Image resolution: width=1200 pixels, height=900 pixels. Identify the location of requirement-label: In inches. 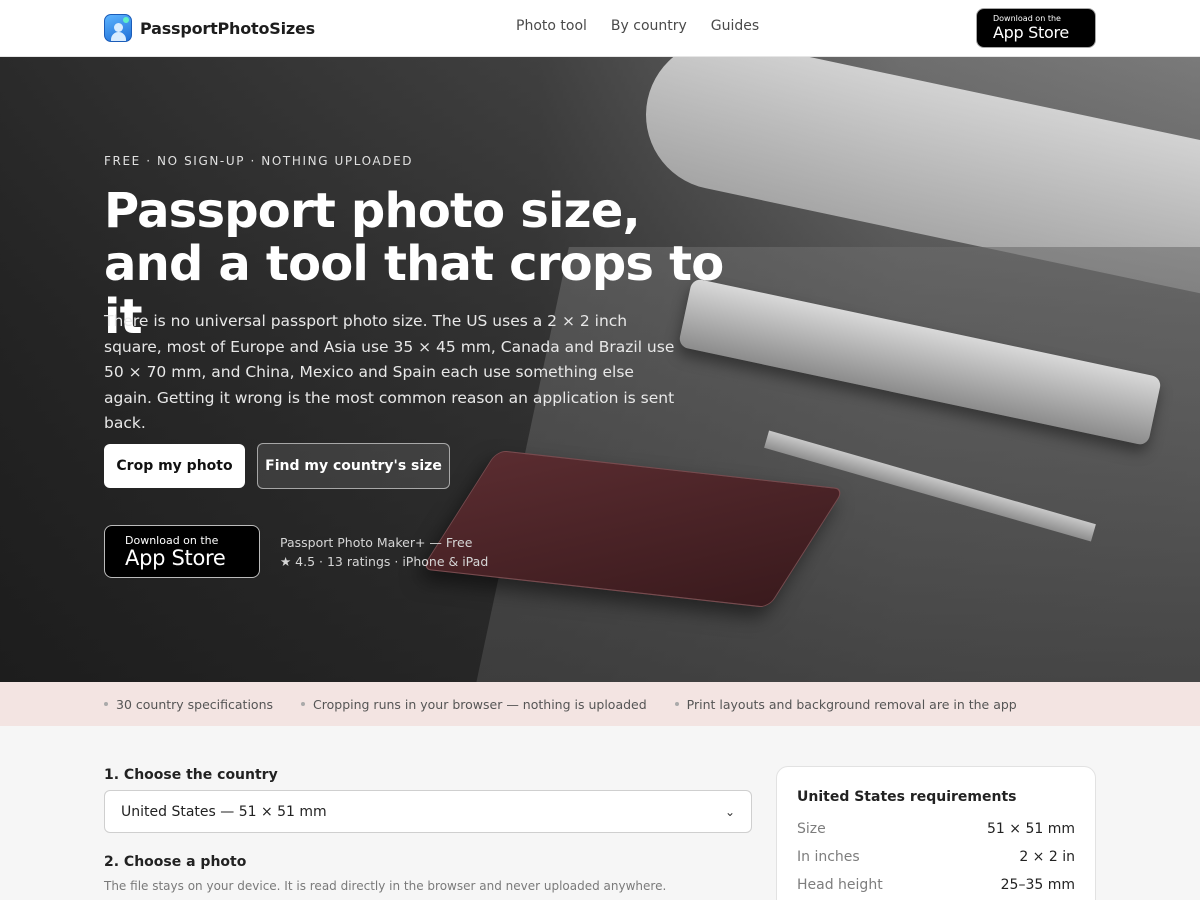
(828, 857).